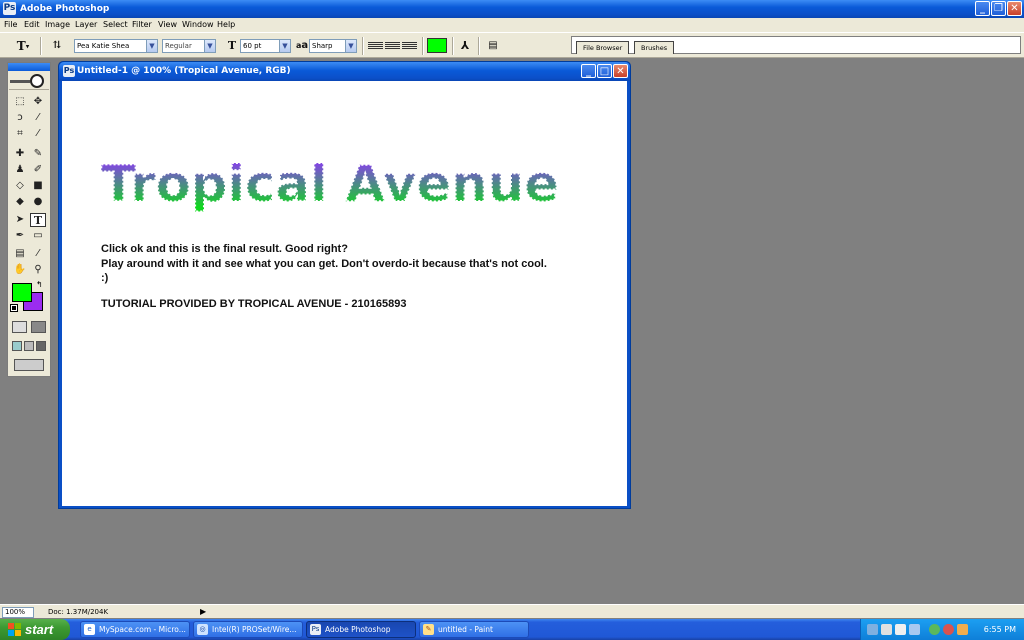 The height and width of the screenshot is (640, 1024). Describe the element at coordinates (20, 154) in the screenshot. I see `healing-brush-tool-icon: ✚` at that location.